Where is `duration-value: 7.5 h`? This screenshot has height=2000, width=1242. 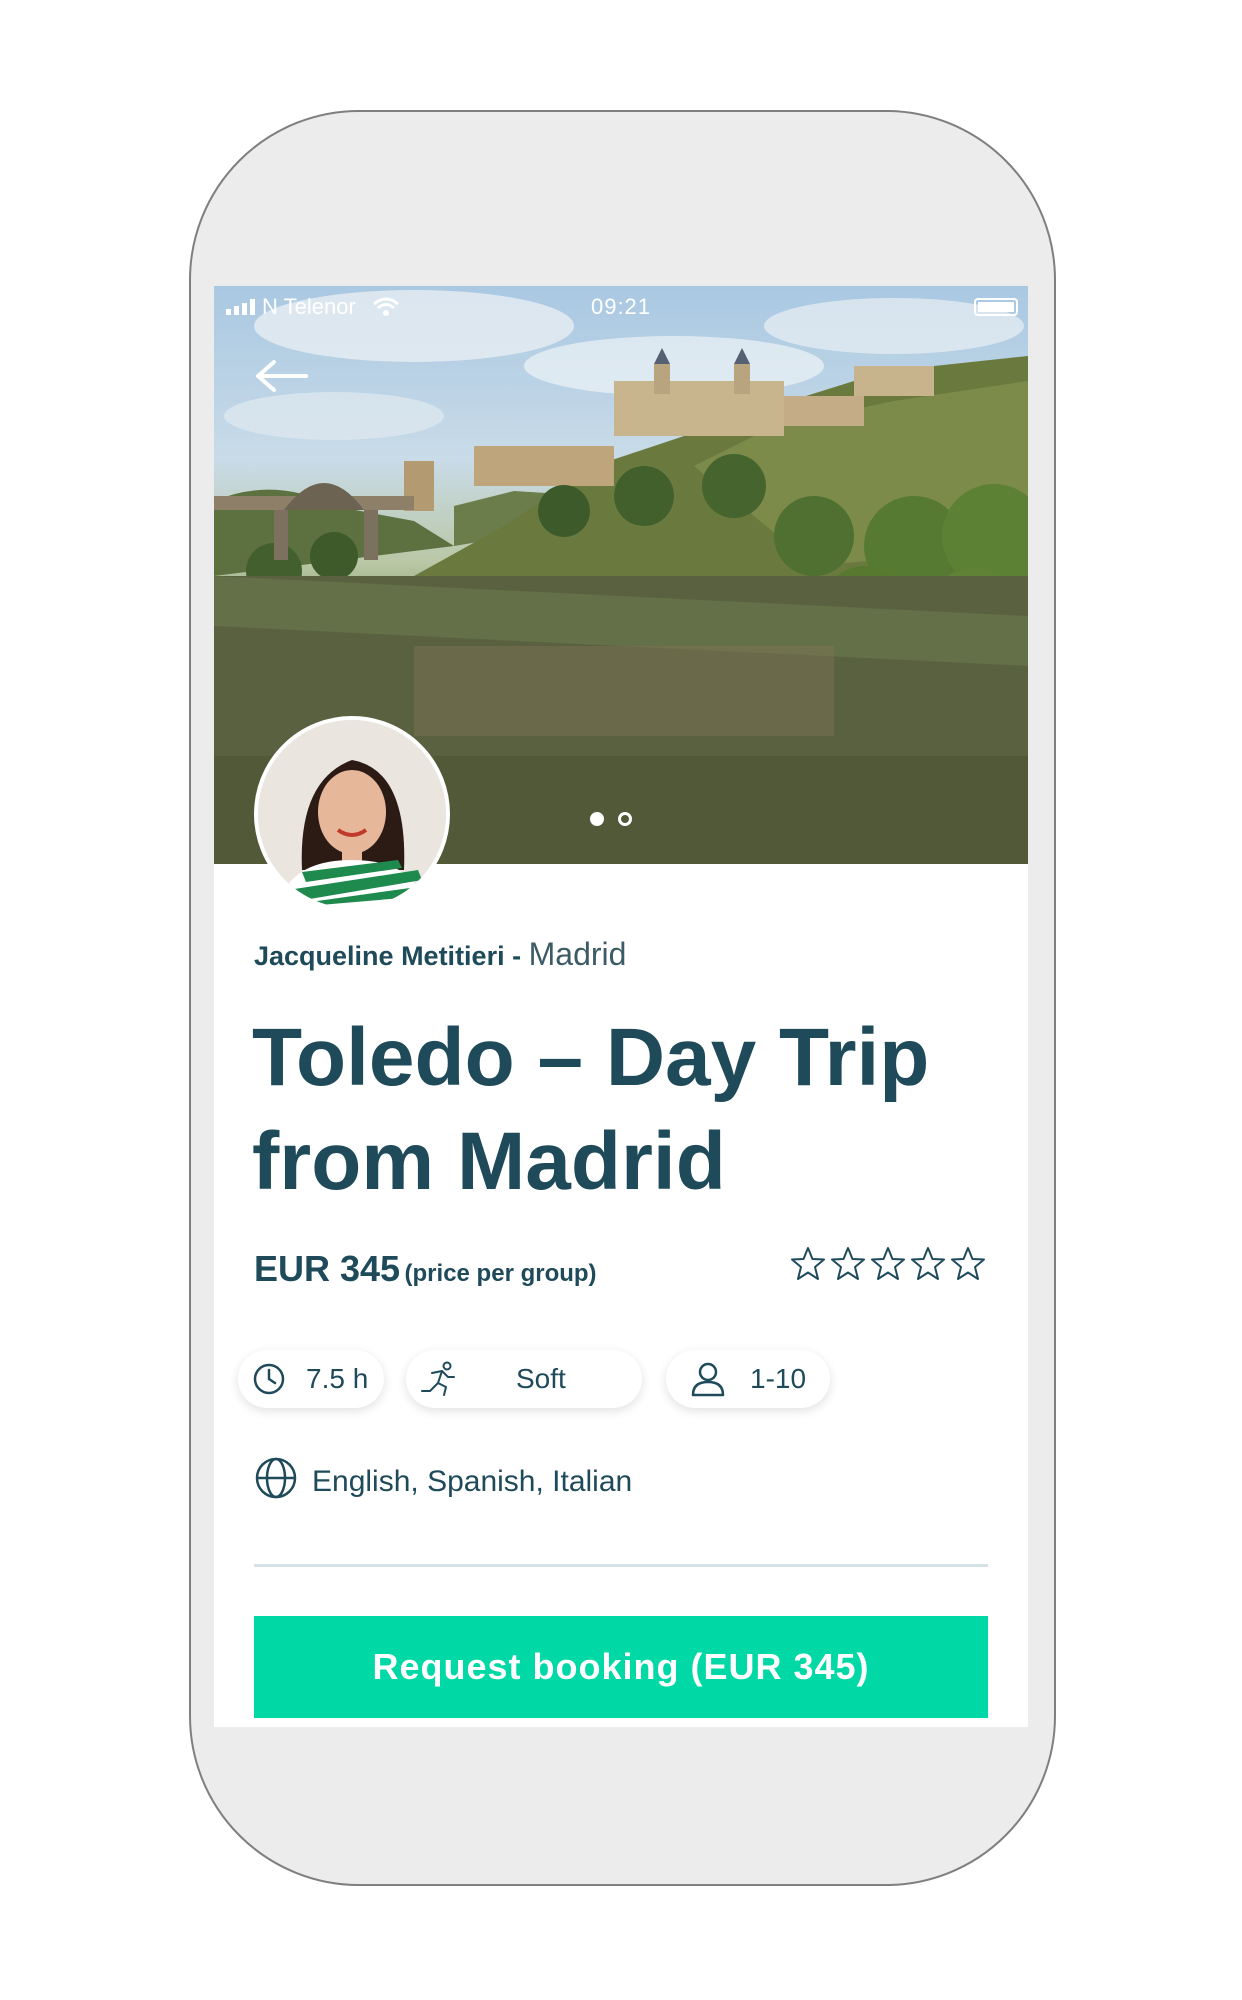
duration-value: 7.5 h is located at coordinates (337, 1378).